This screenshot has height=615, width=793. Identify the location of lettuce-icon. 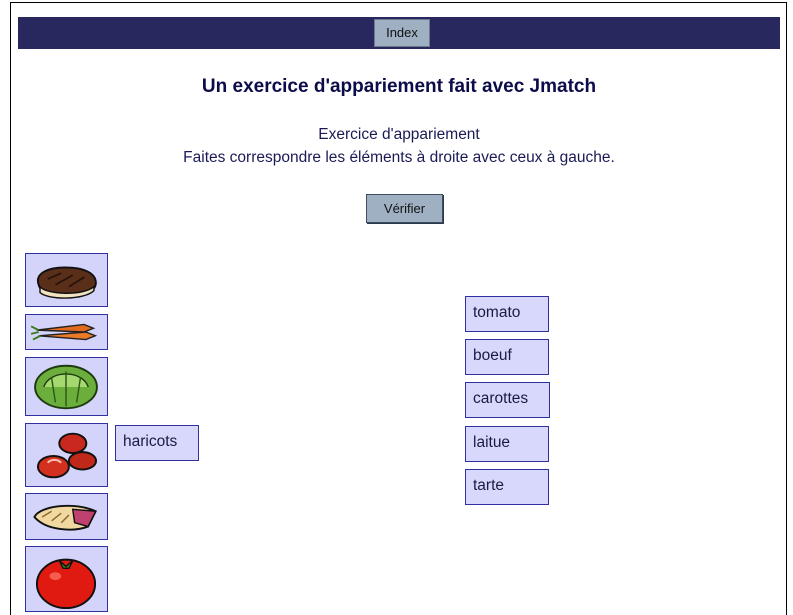
(66, 387).